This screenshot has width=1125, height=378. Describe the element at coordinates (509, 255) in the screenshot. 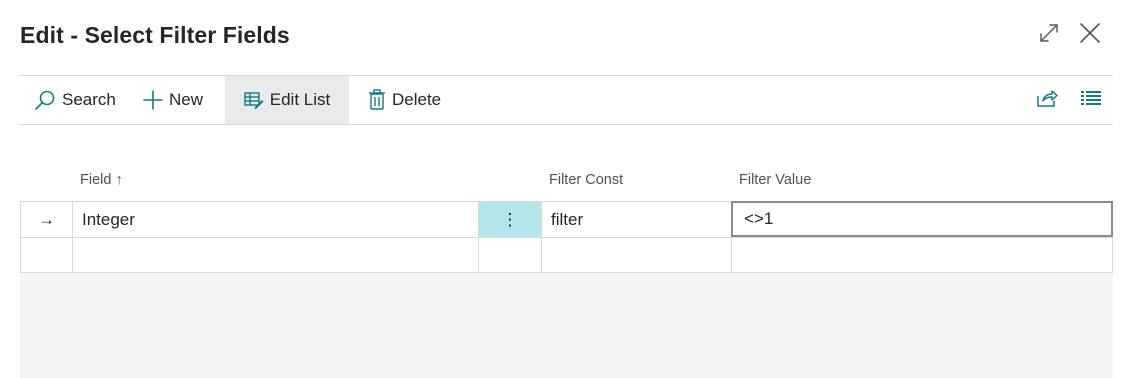

I see `row-actions-cell` at that location.